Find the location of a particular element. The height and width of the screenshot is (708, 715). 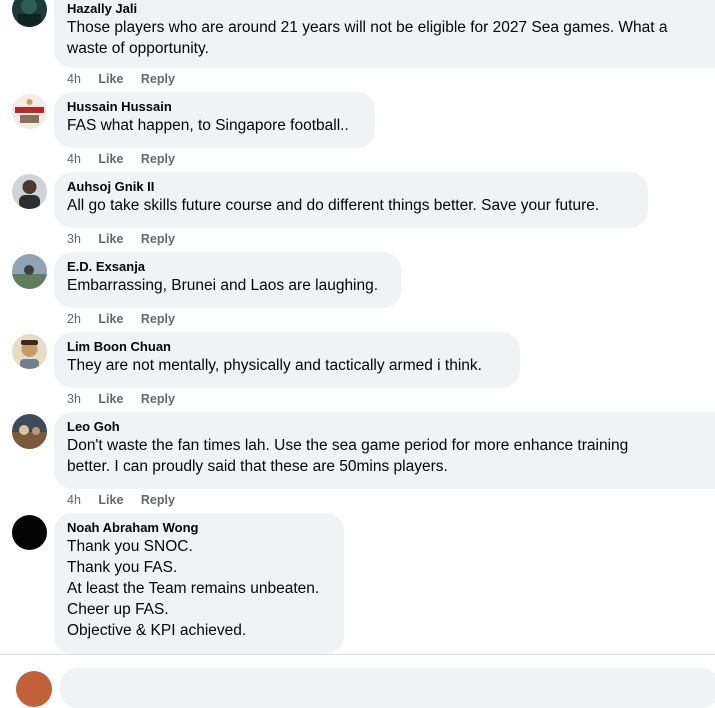

comment-author: Leo Goh is located at coordinates (391, 426).